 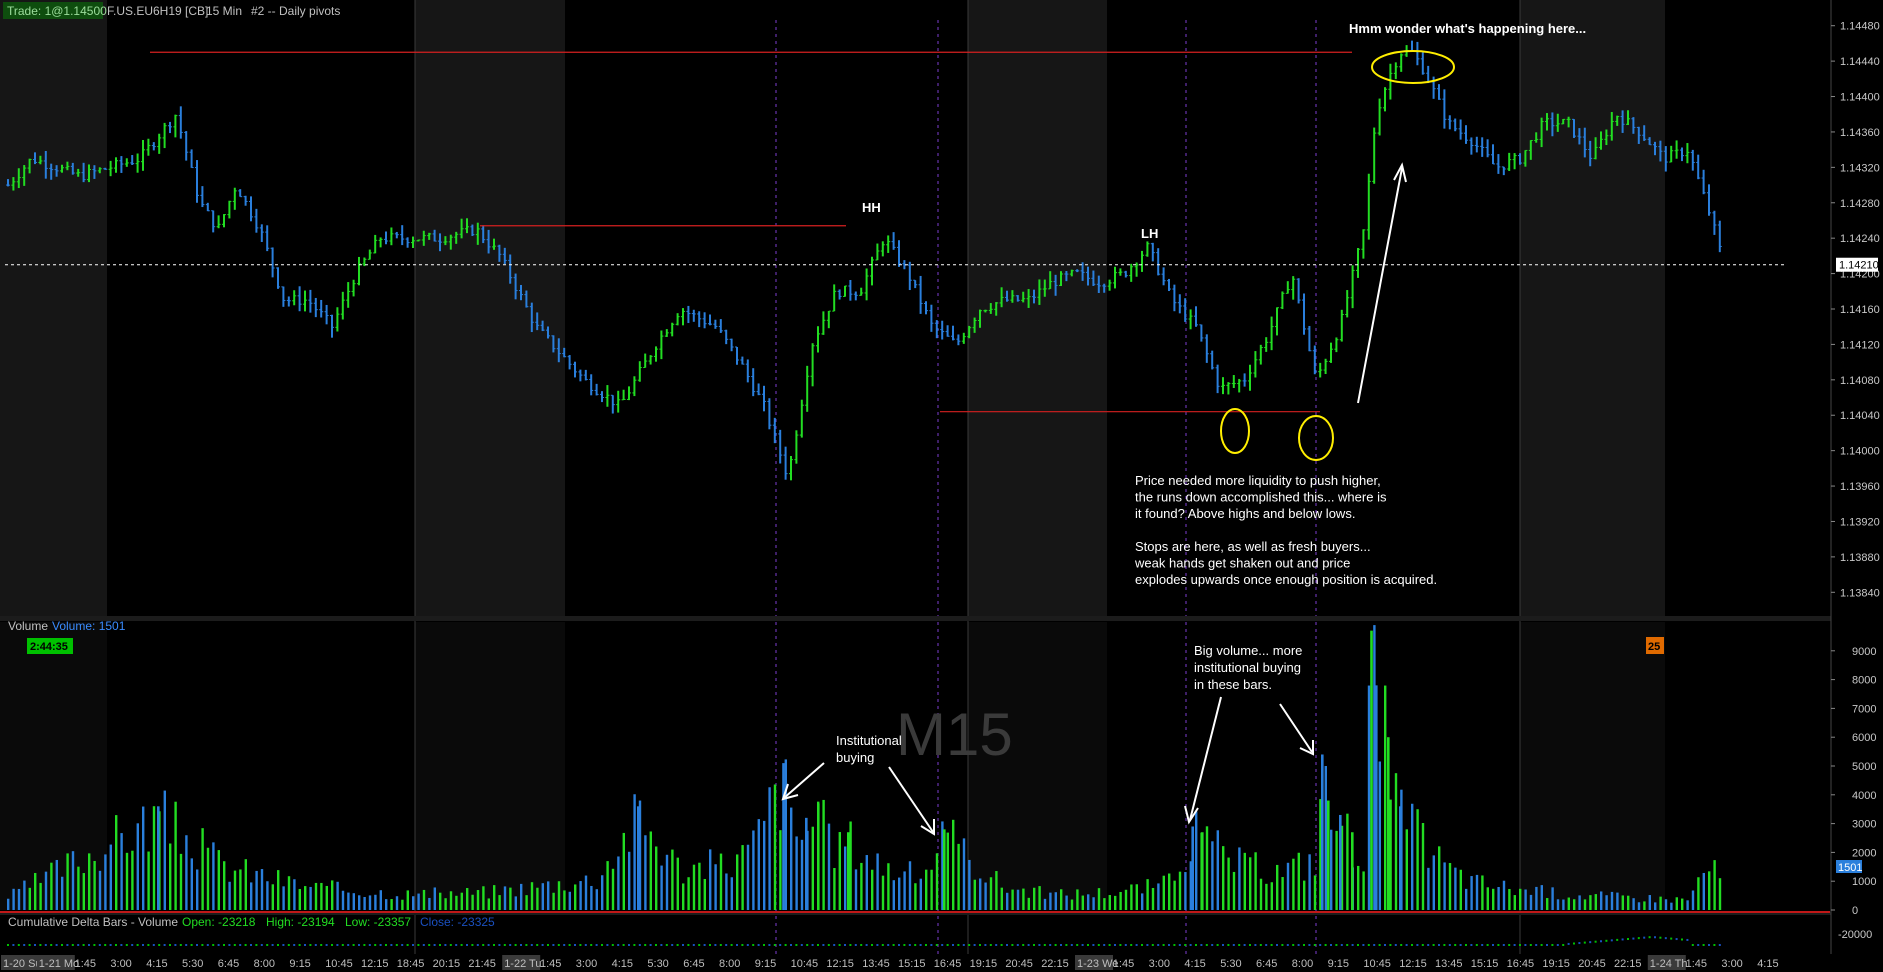 What do you see at coordinates (1857, 477) in the screenshot?
I see `price-axis` at bounding box center [1857, 477].